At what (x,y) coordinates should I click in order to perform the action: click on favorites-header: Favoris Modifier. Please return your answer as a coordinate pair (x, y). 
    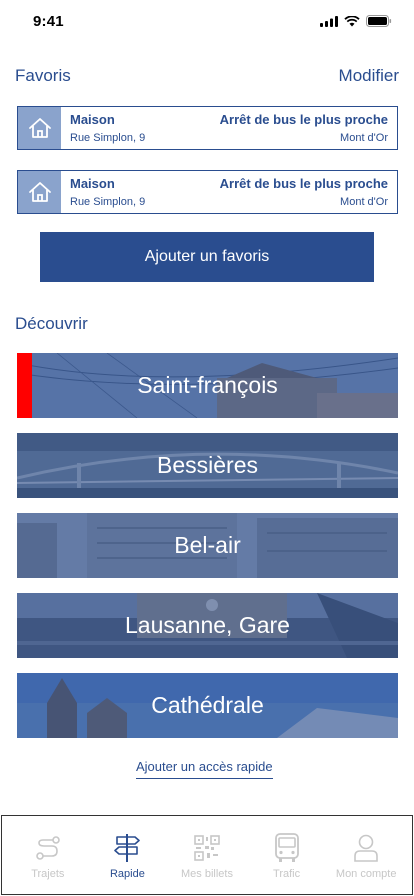
    Looking at the image, I should click on (207, 76).